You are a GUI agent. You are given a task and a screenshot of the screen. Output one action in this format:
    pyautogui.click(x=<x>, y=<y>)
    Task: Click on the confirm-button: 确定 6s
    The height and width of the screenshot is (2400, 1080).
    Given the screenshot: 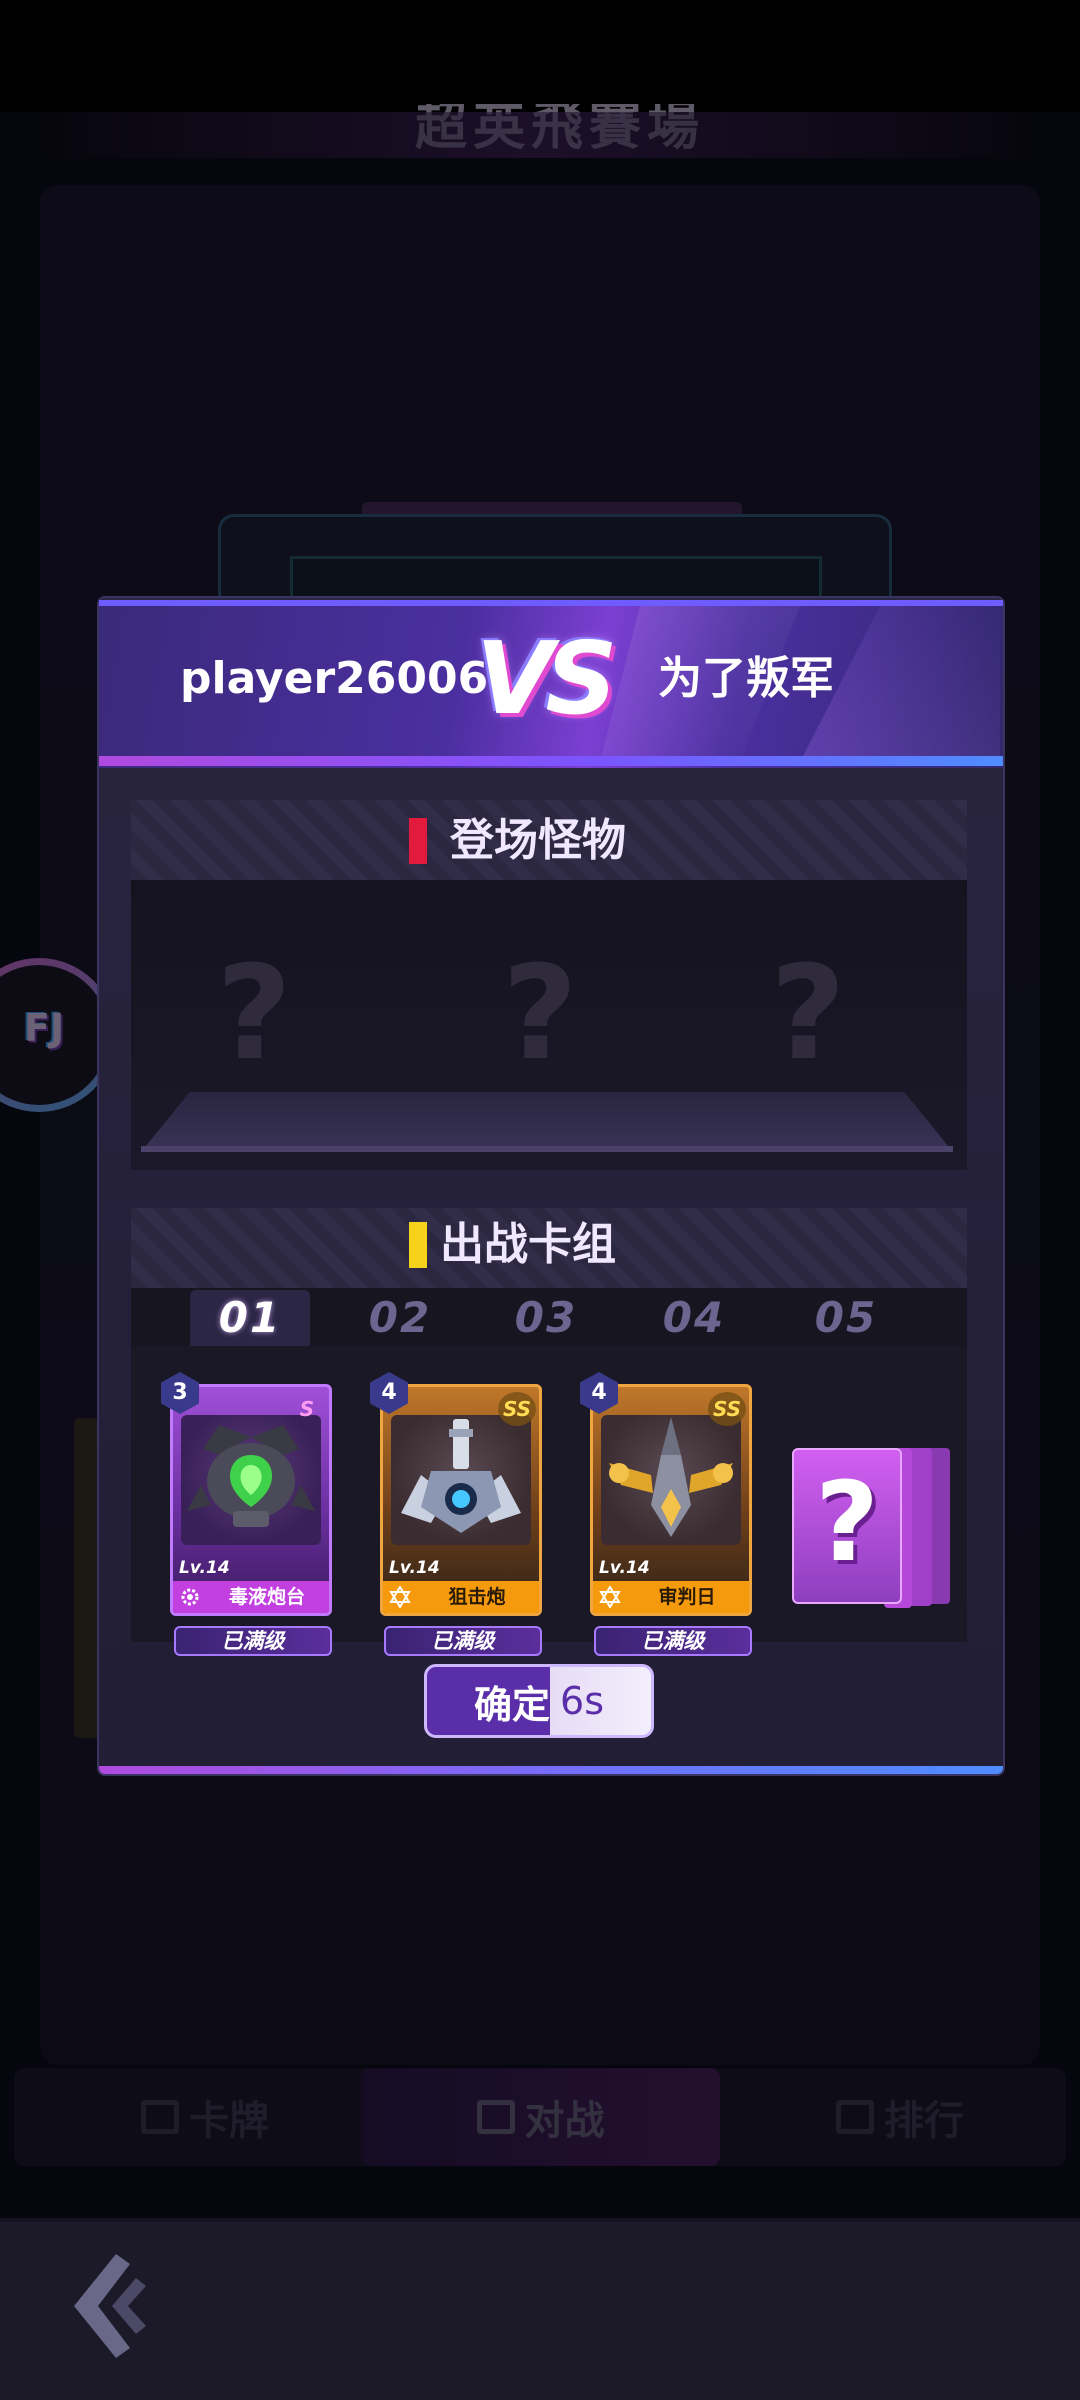 What is the action you would take?
    pyautogui.click(x=539, y=1701)
    